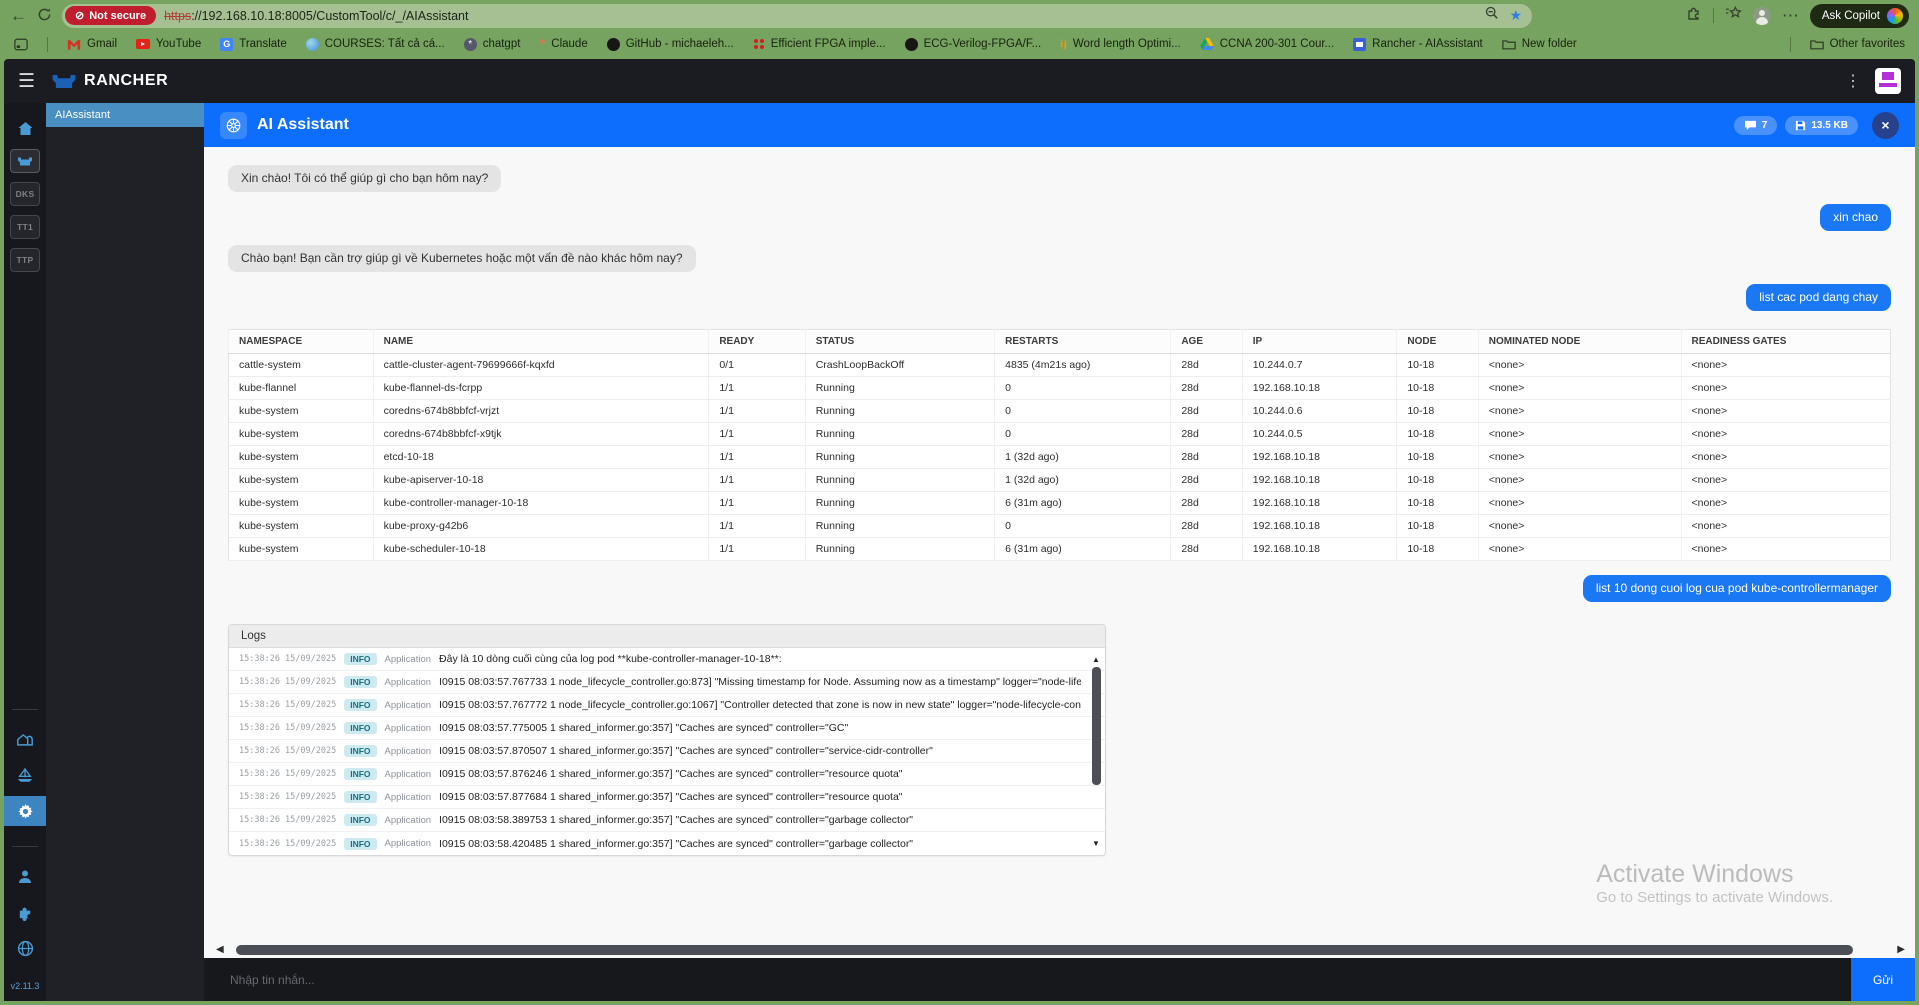  Describe the element at coordinates (759, 44) in the screenshot. I see `fpga-icon` at that location.